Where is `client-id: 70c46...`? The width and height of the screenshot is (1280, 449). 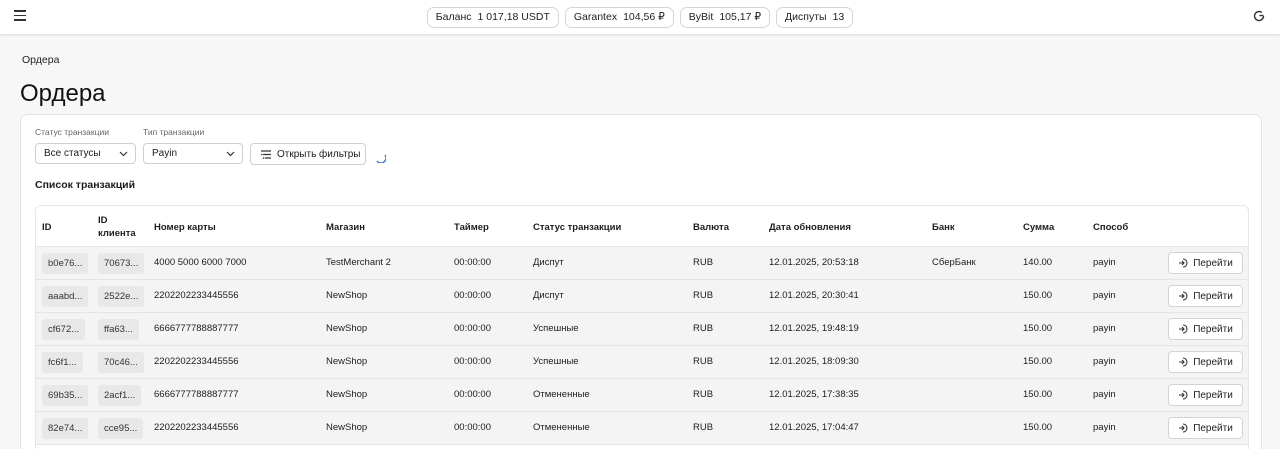 client-id: 70c46... is located at coordinates (121, 362).